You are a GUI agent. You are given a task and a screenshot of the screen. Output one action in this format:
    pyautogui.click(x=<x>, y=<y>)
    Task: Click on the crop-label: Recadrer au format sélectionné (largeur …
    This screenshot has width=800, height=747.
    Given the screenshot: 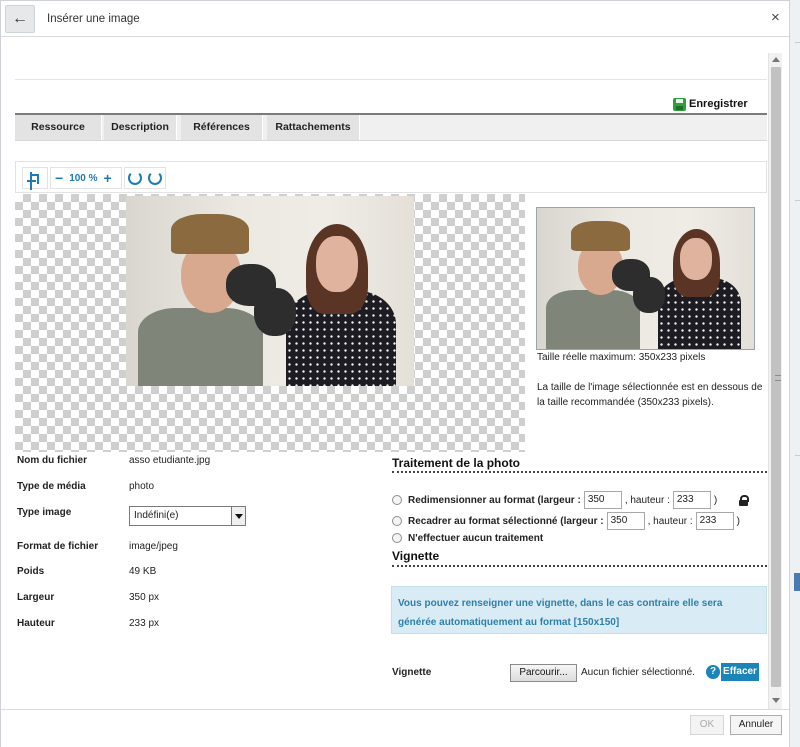 What is the action you would take?
    pyautogui.click(x=506, y=521)
    